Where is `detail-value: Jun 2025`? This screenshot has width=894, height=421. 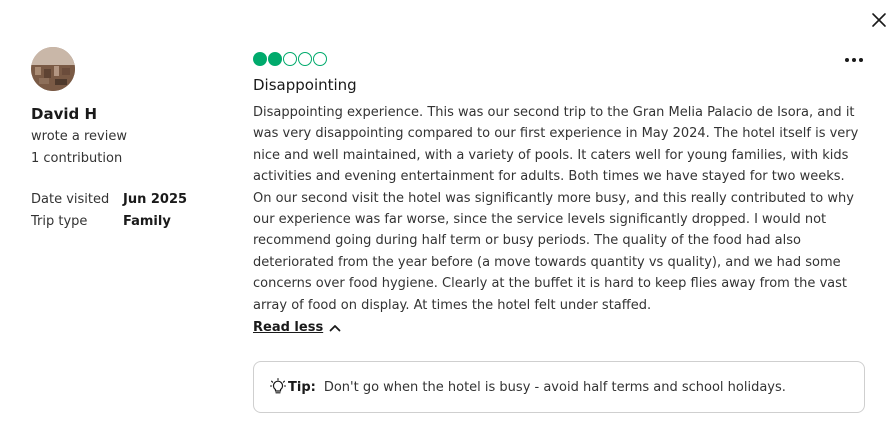 detail-value: Jun 2025 is located at coordinates (155, 199).